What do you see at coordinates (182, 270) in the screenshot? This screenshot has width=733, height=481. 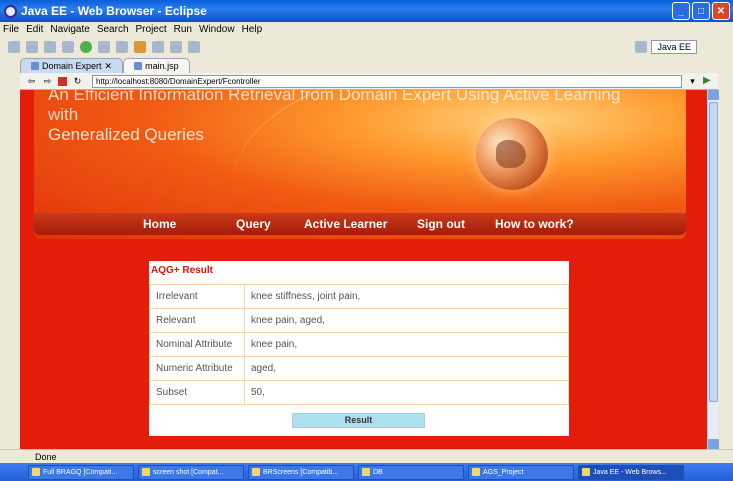 I see `result-title: AQG+ Result` at bounding box center [182, 270].